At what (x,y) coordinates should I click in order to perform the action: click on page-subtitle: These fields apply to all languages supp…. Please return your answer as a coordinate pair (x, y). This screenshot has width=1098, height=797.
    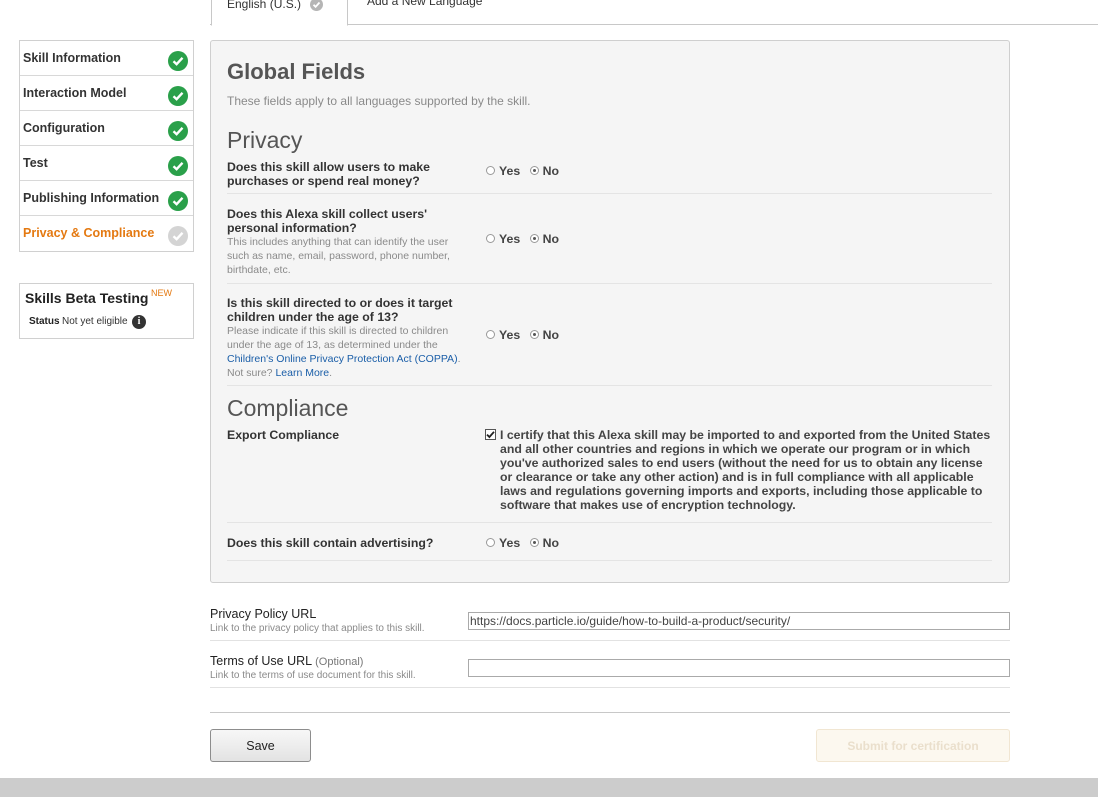
    Looking at the image, I should click on (379, 101).